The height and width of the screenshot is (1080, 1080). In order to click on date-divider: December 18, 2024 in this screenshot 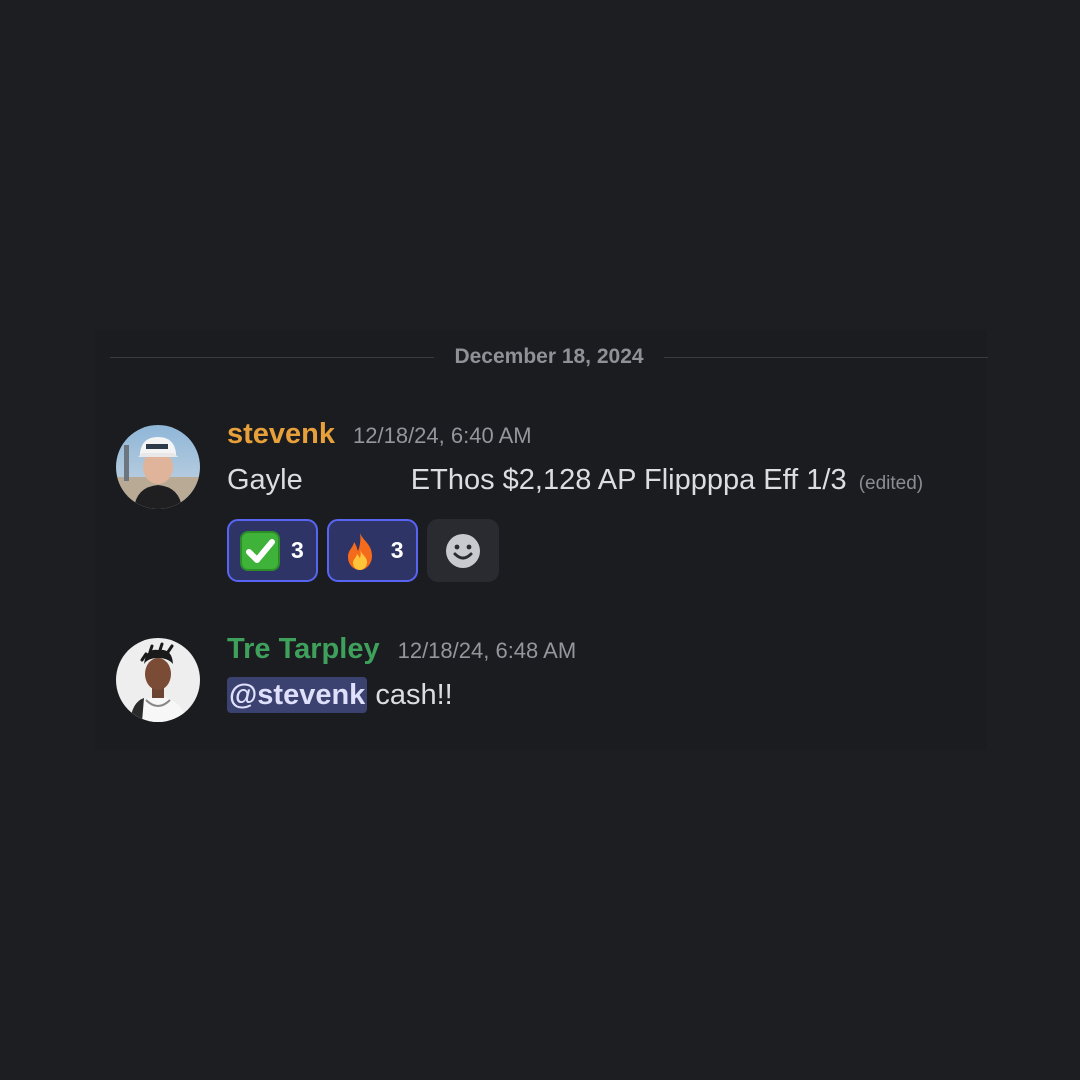, I will do `click(549, 357)`.